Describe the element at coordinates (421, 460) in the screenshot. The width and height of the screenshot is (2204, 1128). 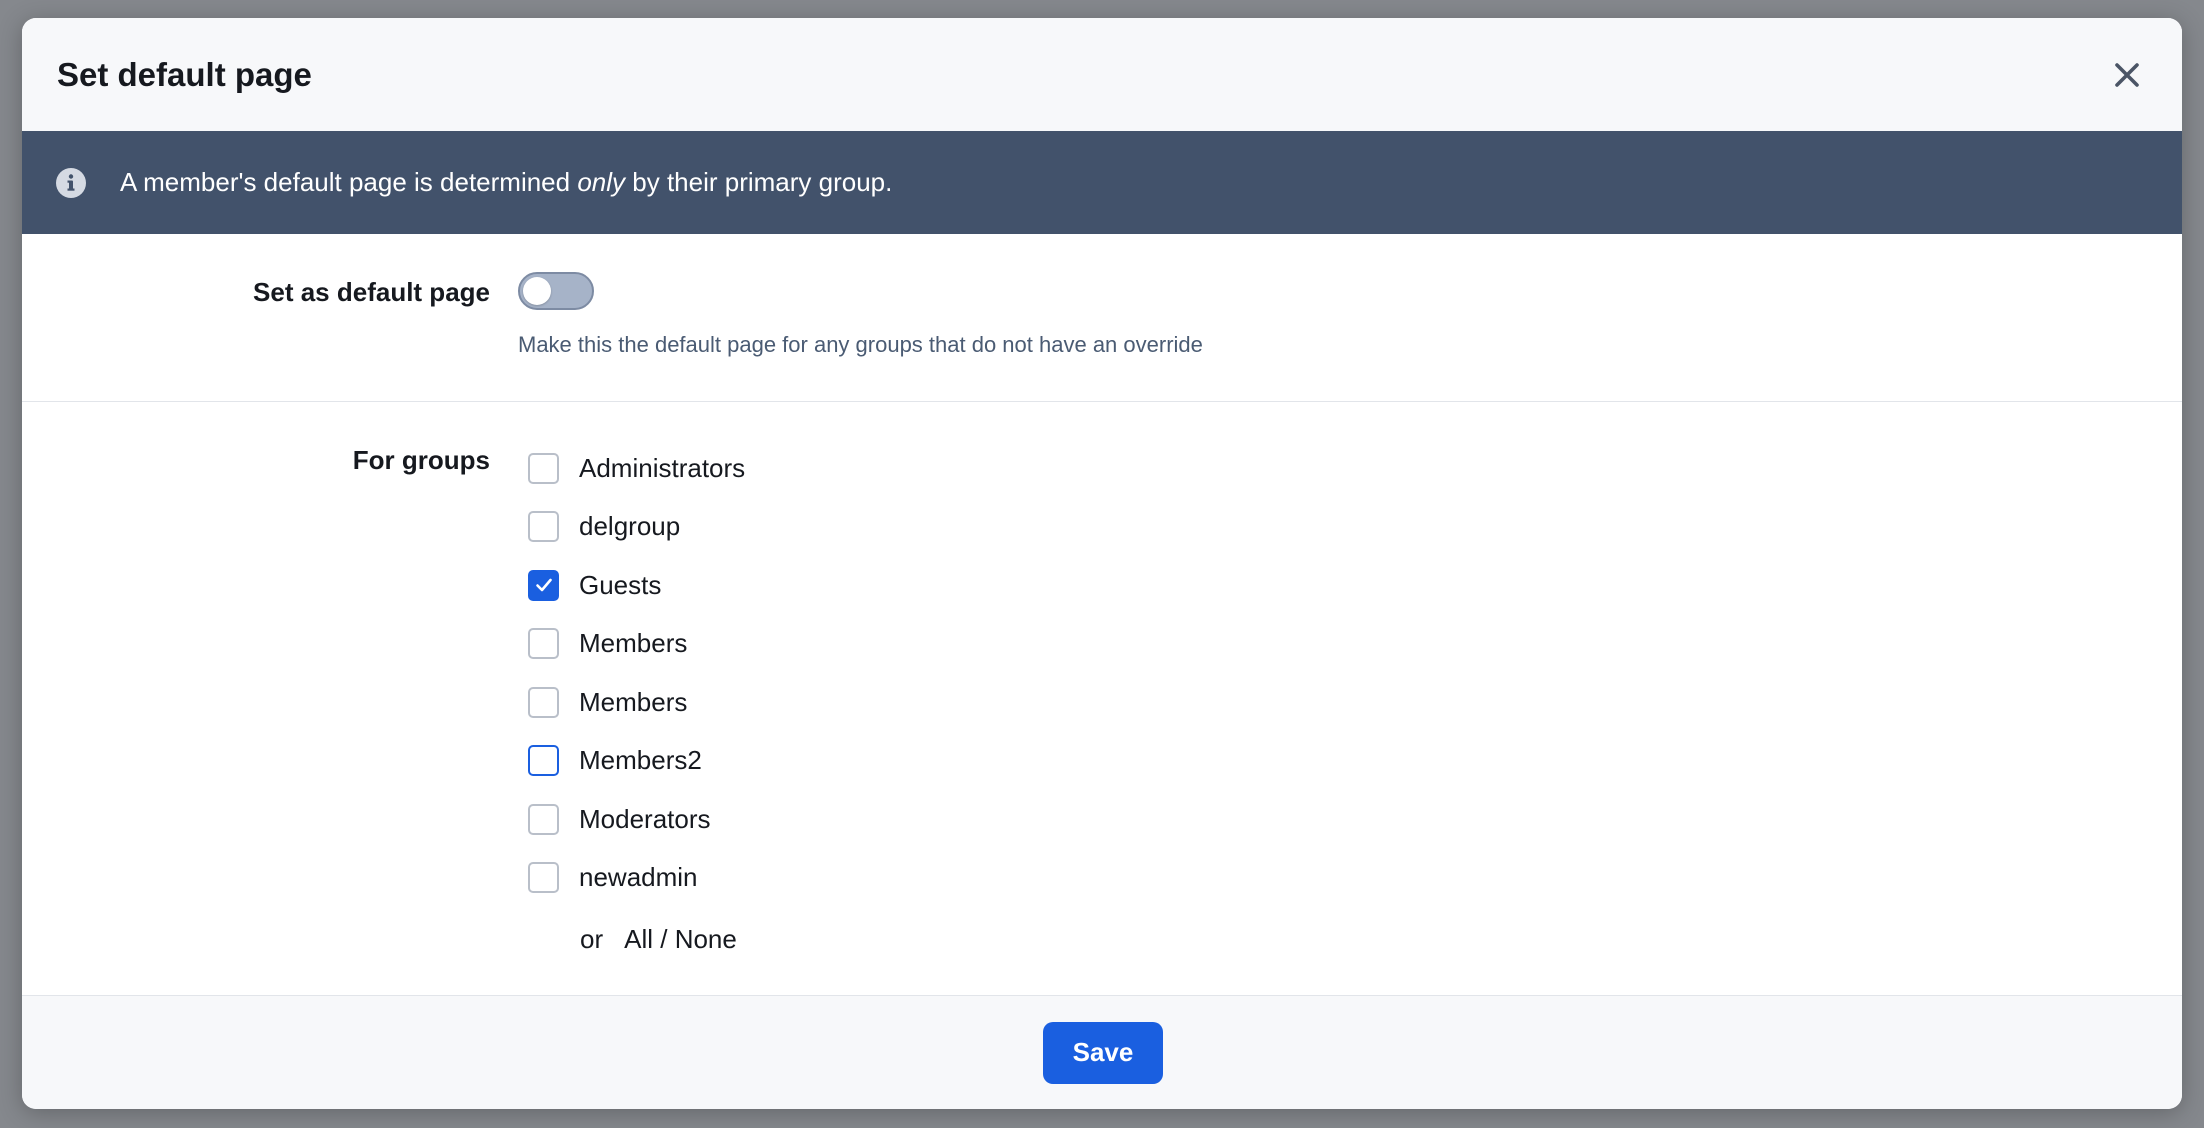
I see `groups-label: For groups` at that location.